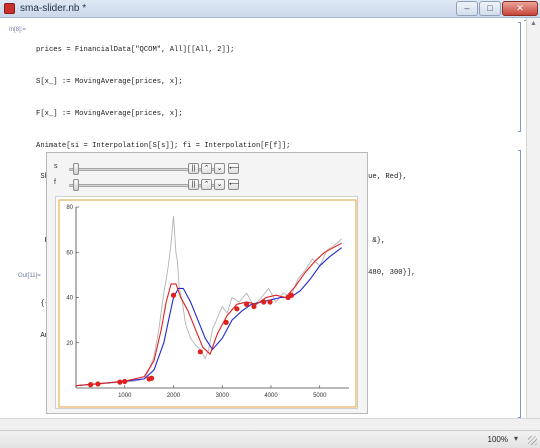 The width and height of the screenshot is (540, 448). Describe the element at coordinates (55, 182) in the screenshot. I see `slider-label-f: f` at that location.